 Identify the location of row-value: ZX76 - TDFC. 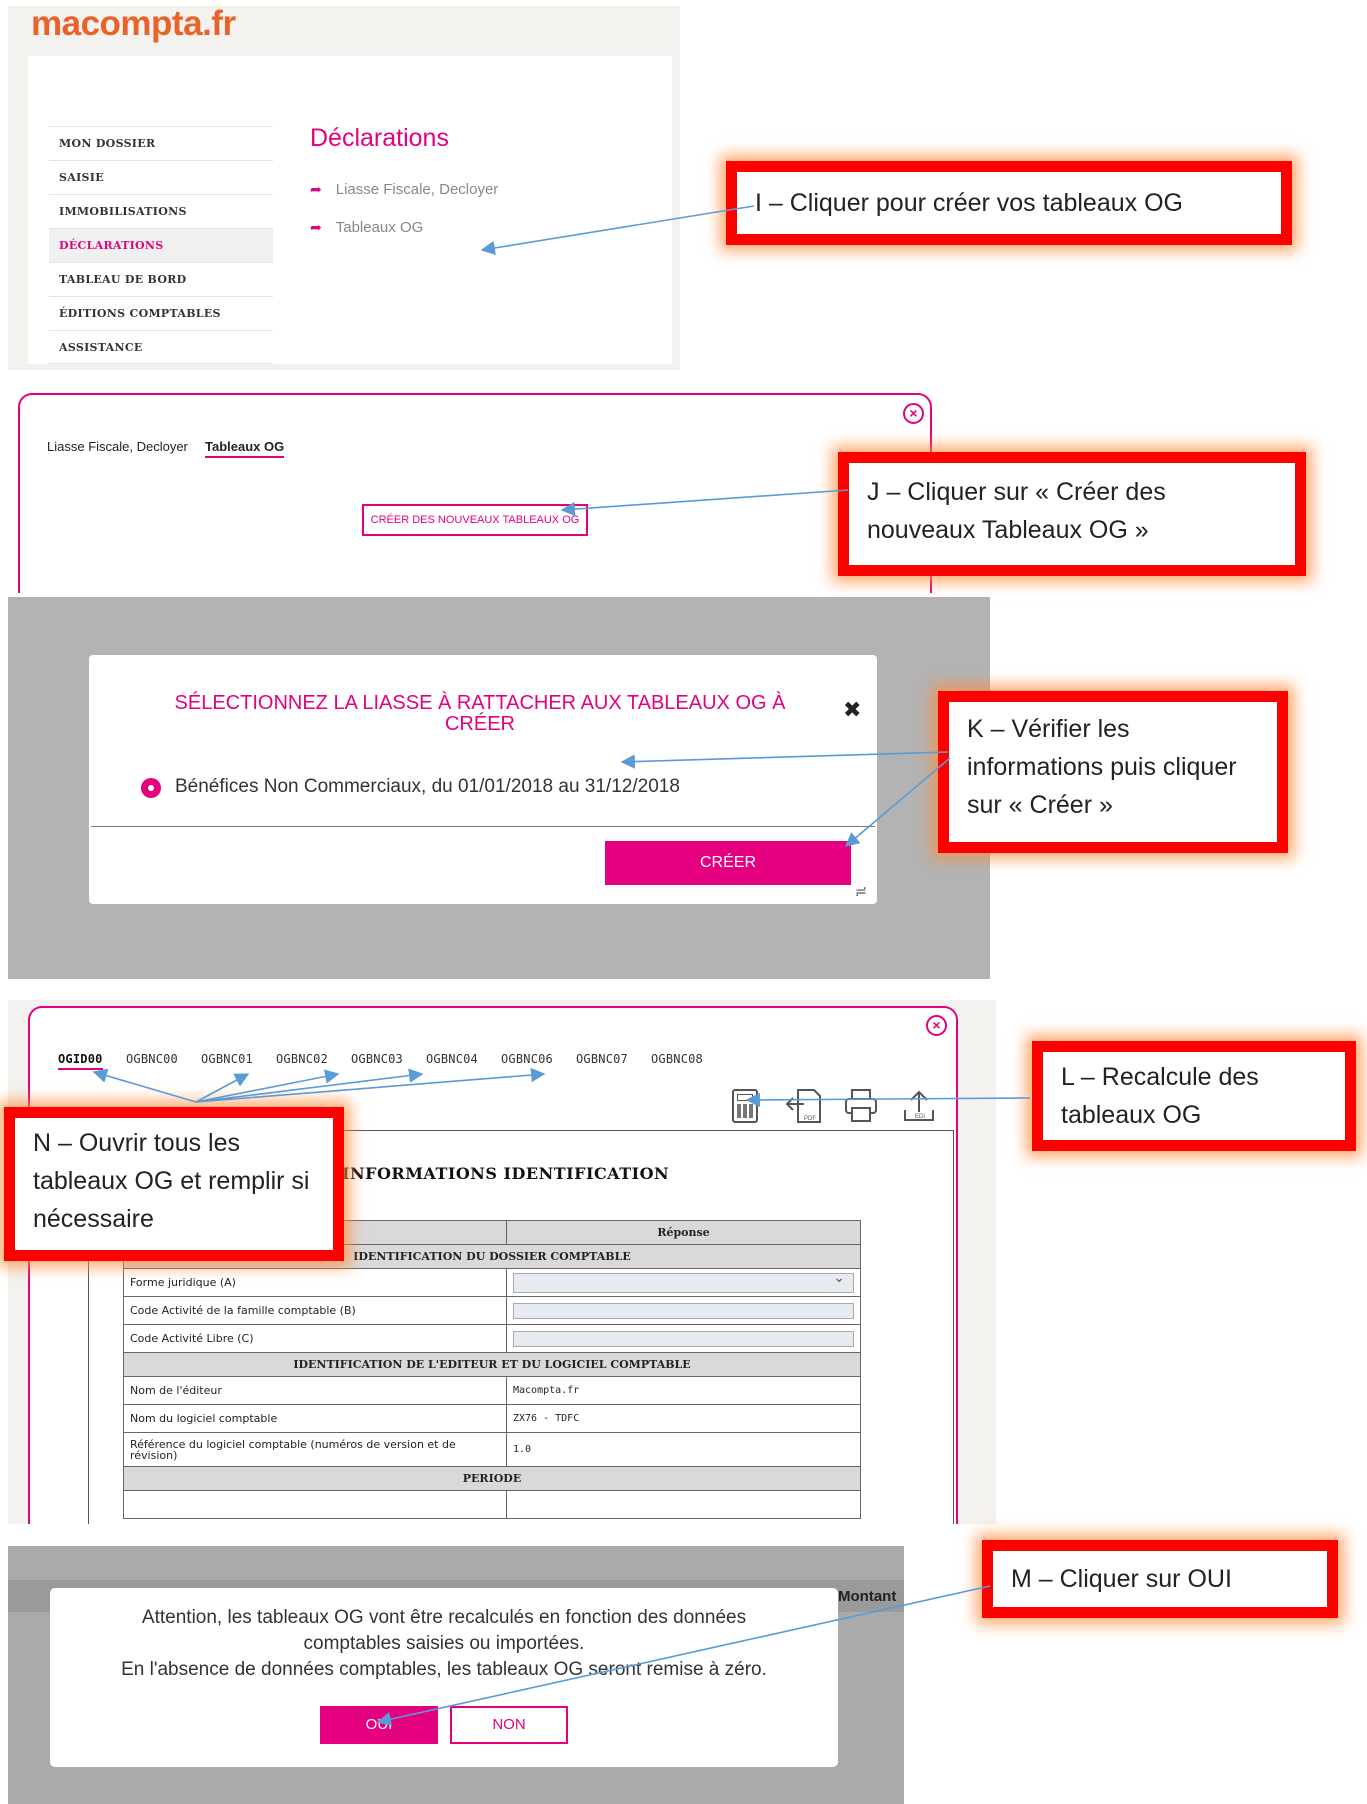
(683, 1418).